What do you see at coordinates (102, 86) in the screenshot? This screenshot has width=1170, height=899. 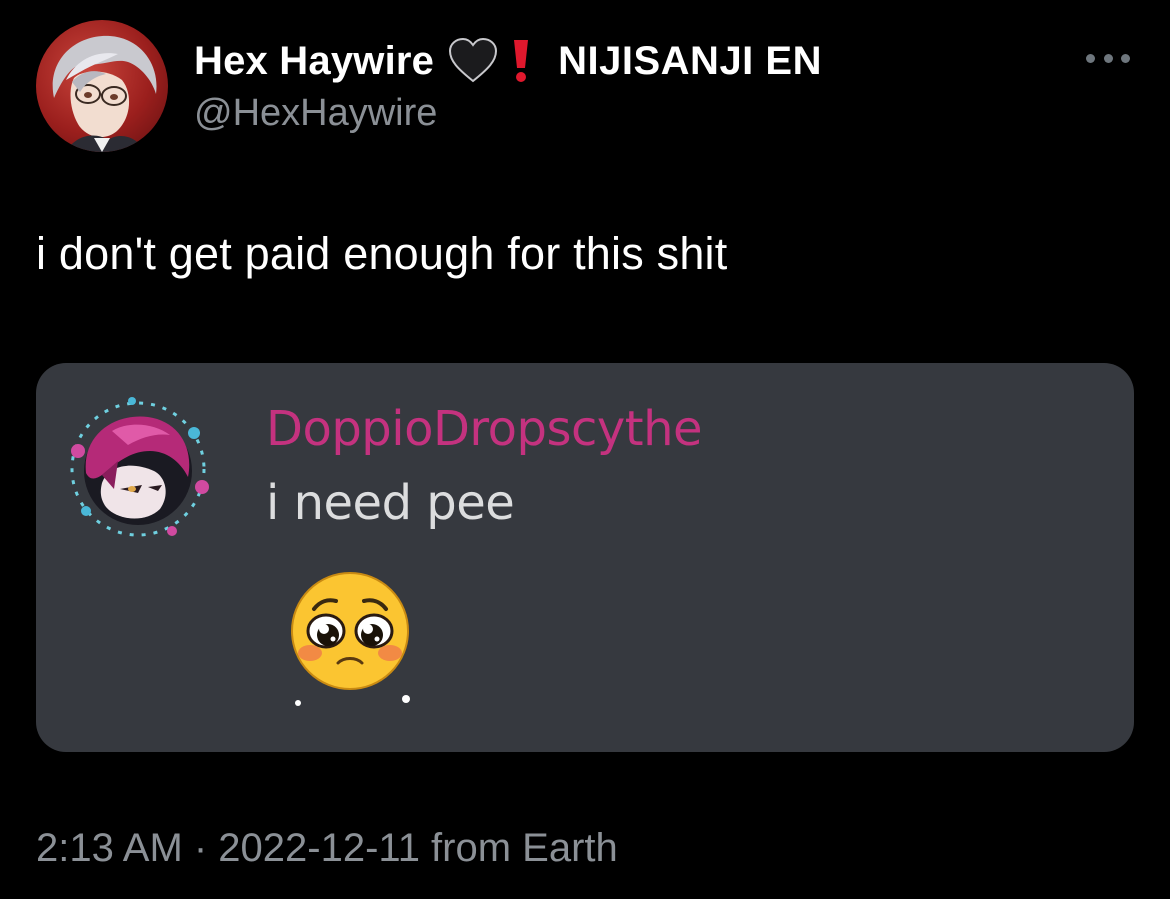 I see `author-avatar` at bounding box center [102, 86].